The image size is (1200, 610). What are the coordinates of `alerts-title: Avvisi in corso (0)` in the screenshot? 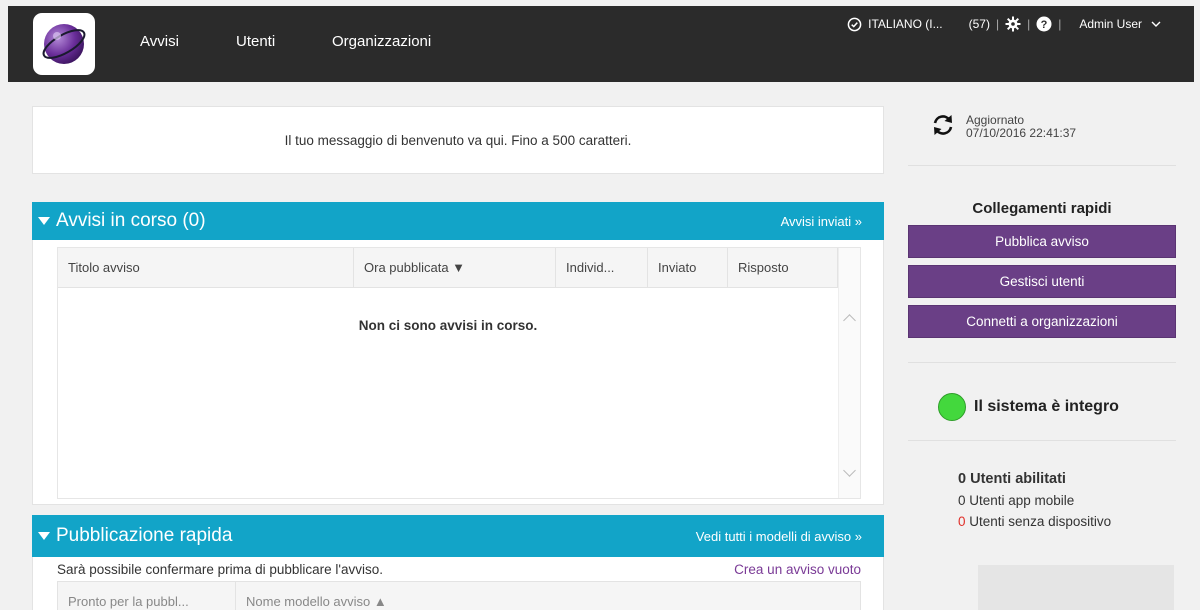 It's located at (131, 220).